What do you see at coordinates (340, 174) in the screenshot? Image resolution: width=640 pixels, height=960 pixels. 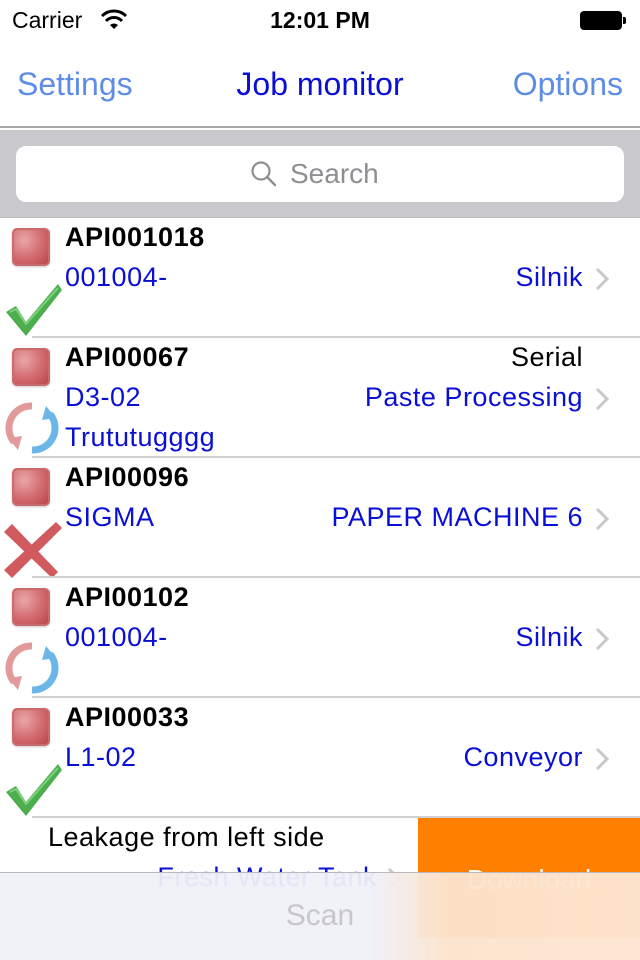 I see `search-input` at bounding box center [340, 174].